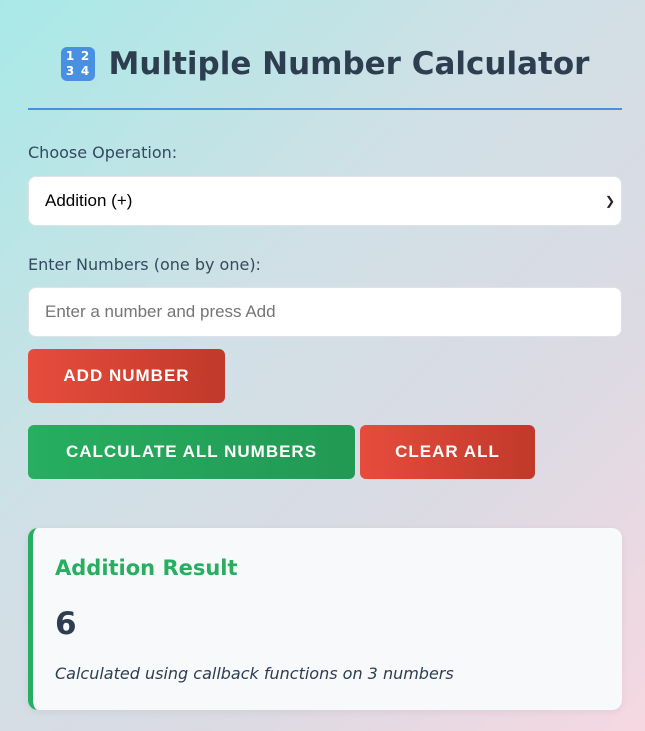  I want to click on result-value: 6, so click(66, 624).